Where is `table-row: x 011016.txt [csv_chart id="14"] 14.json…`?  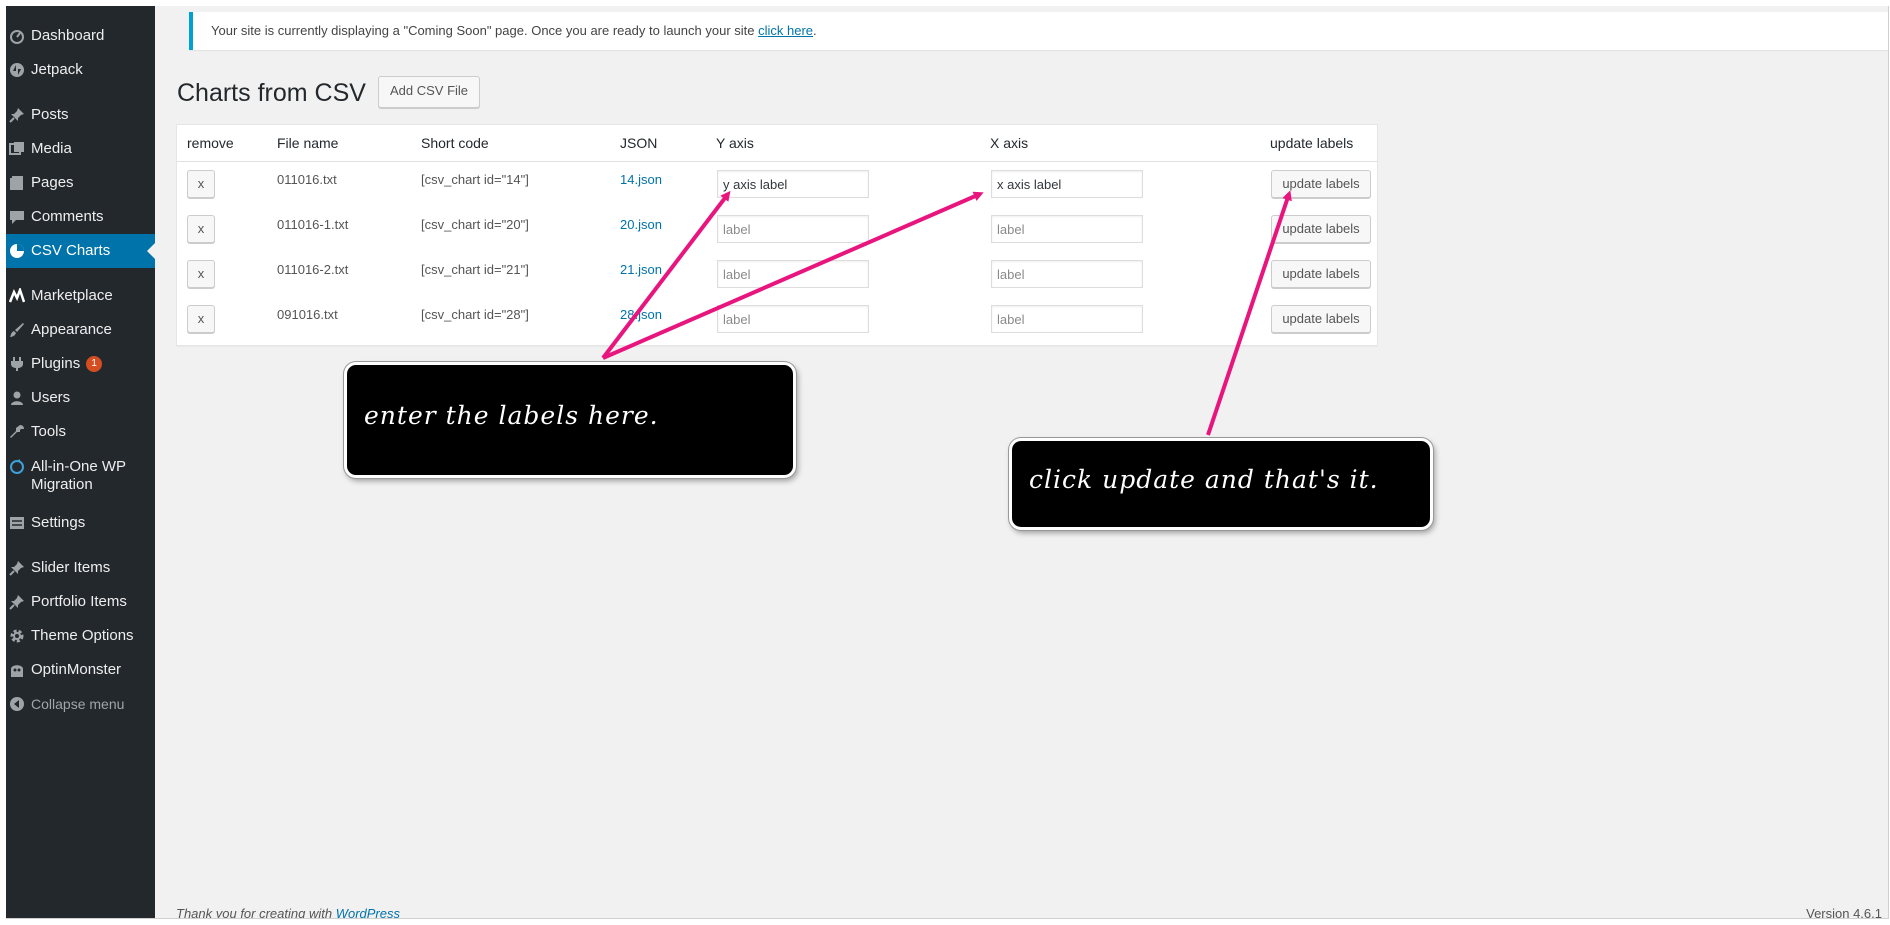 table-row: x 011016.txt [csv_chart id="14"] 14.json… is located at coordinates (777, 183).